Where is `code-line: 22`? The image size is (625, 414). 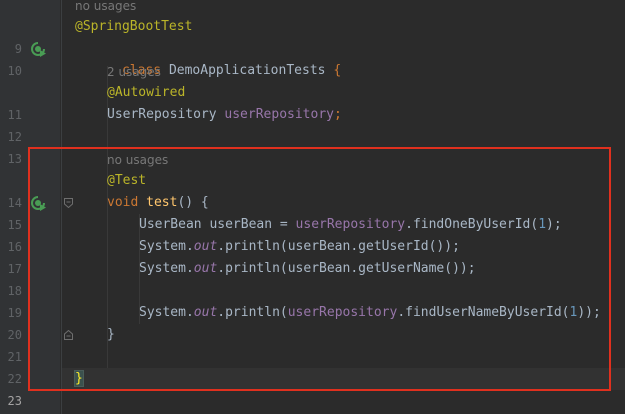 code-line: 22 is located at coordinates (312, 366).